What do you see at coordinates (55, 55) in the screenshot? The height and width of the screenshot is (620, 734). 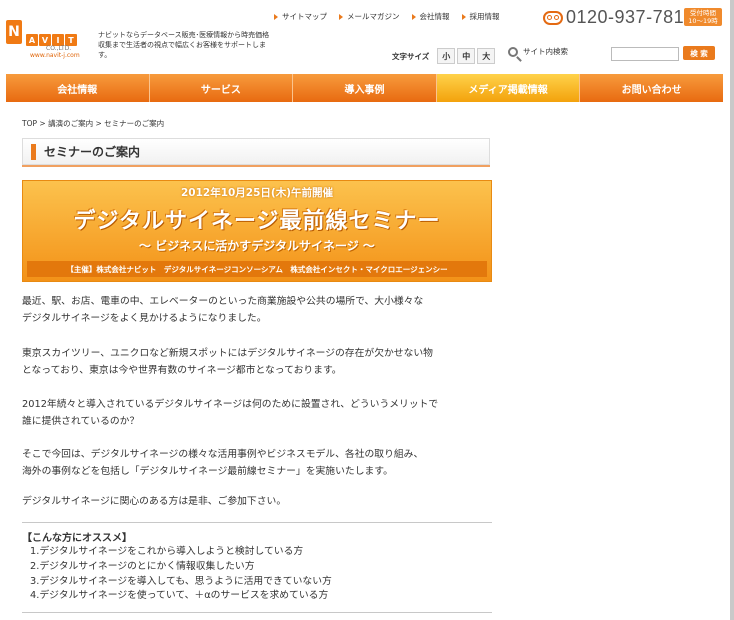 I see `logo-url: www.navit-j.com` at bounding box center [55, 55].